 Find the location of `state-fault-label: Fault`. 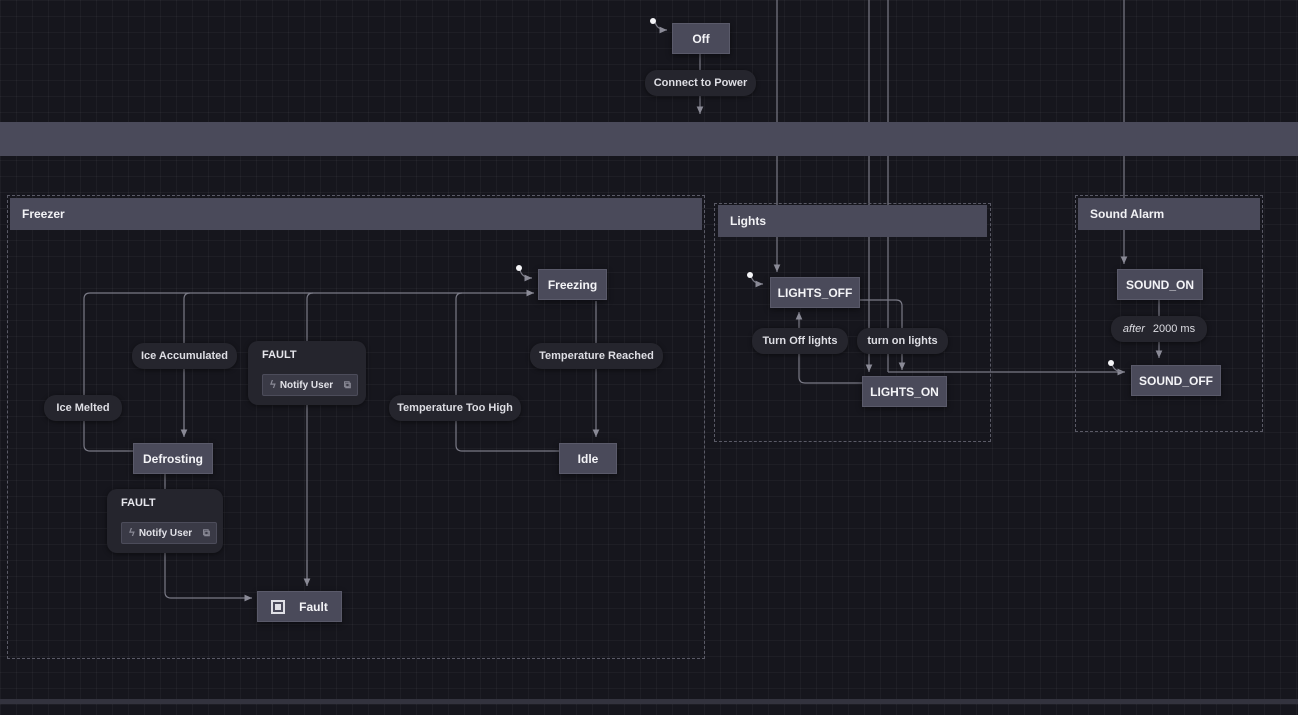

state-fault-label: Fault is located at coordinates (313, 606).